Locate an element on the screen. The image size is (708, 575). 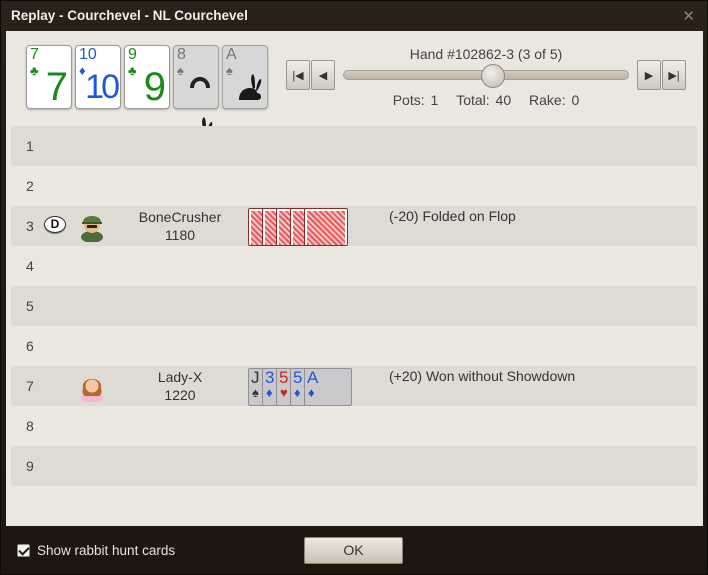
last-hand-button: ▶| is located at coordinates (674, 75).